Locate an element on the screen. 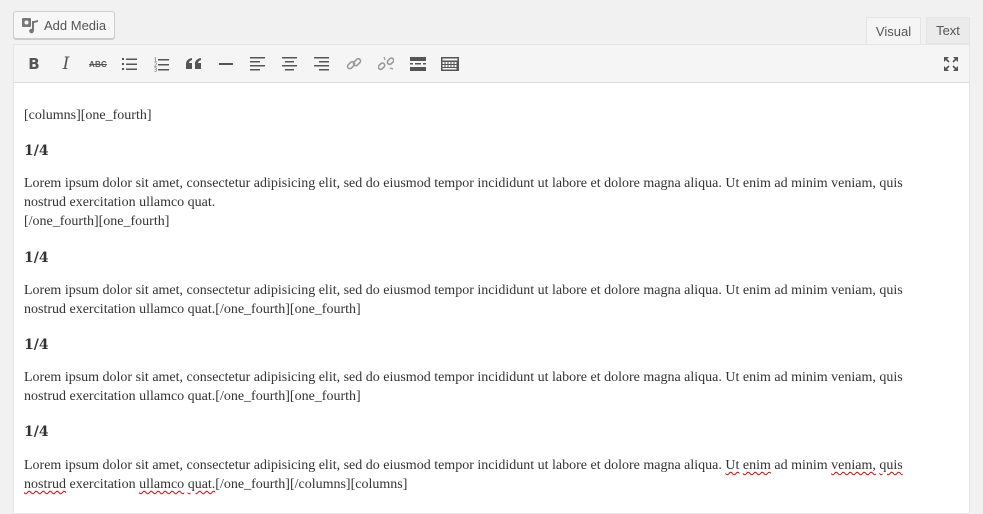 Image resolution: width=983 pixels, height=514 pixels. link-icon is located at coordinates (354, 63).